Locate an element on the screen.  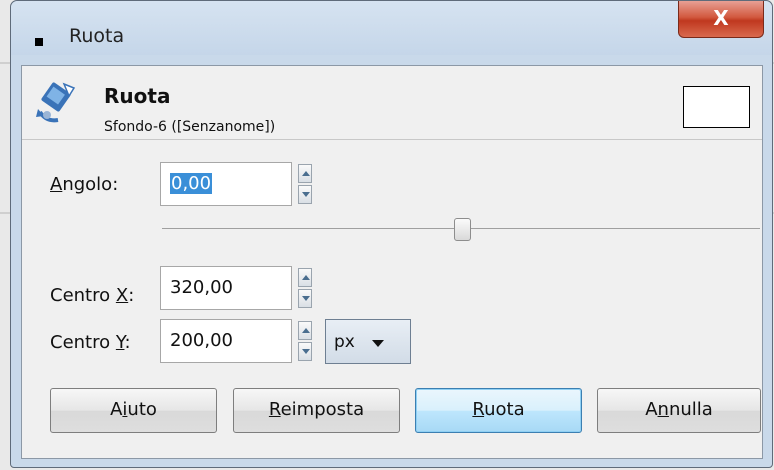
angle-label: Angolo: is located at coordinates (84, 184).